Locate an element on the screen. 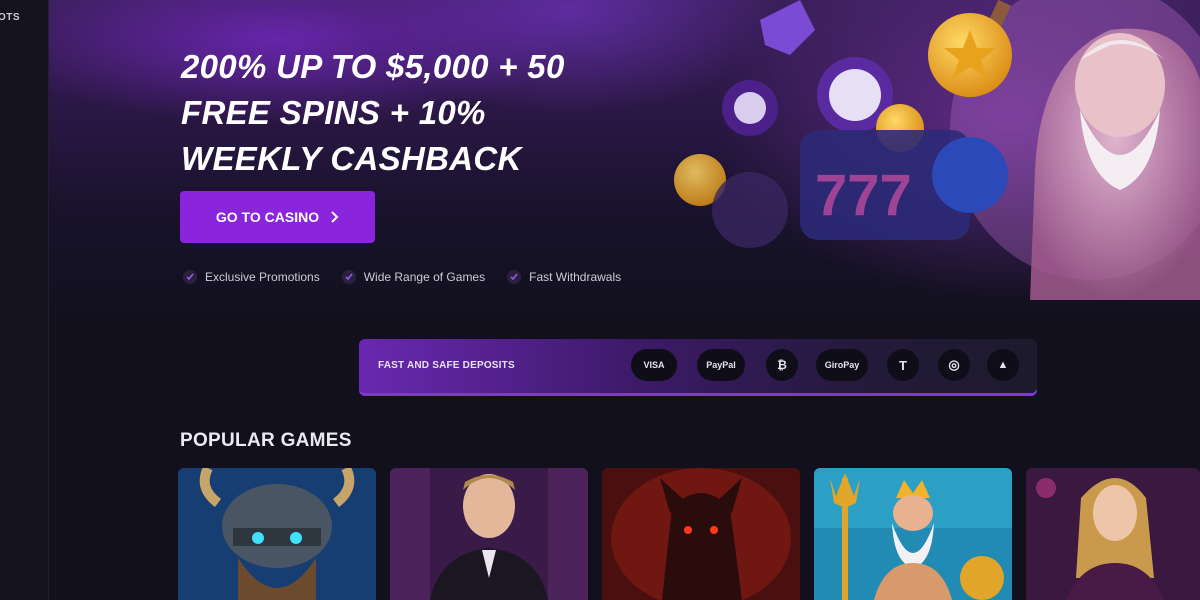 This screenshot has width=1200, height=600. feature-label: Exclusive Promotions is located at coordinates (262, 277).